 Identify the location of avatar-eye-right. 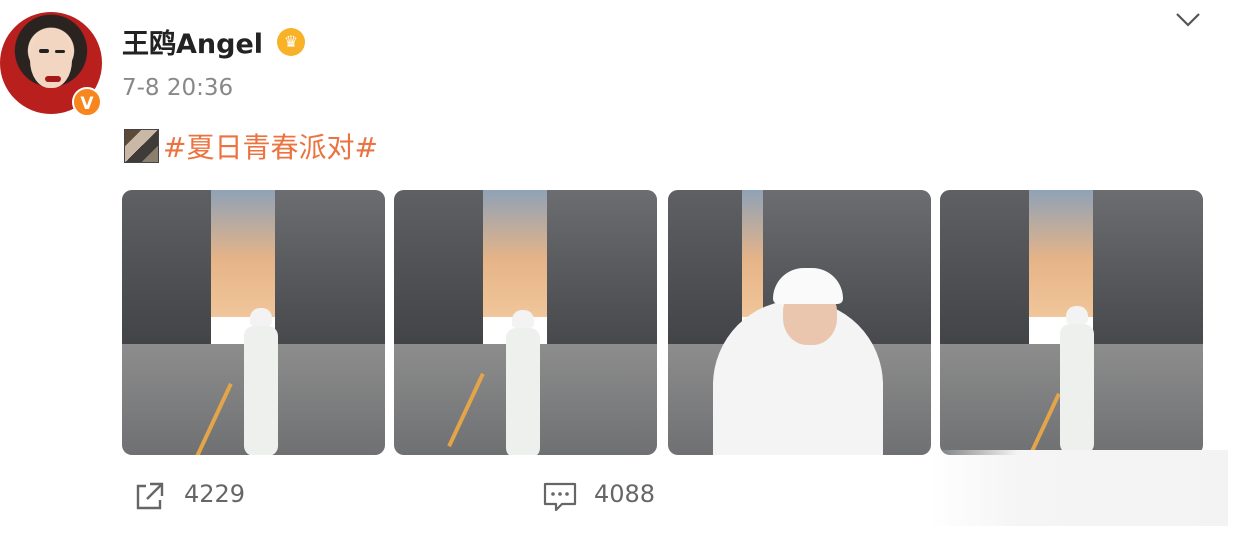
(60, 51).